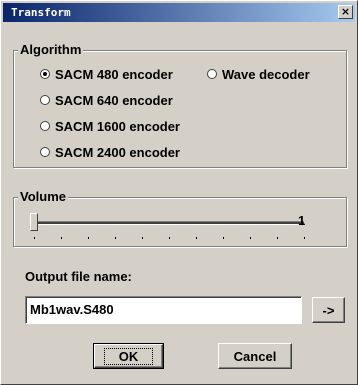  I want to click on ok-button-label: OK, so click(128, 356).